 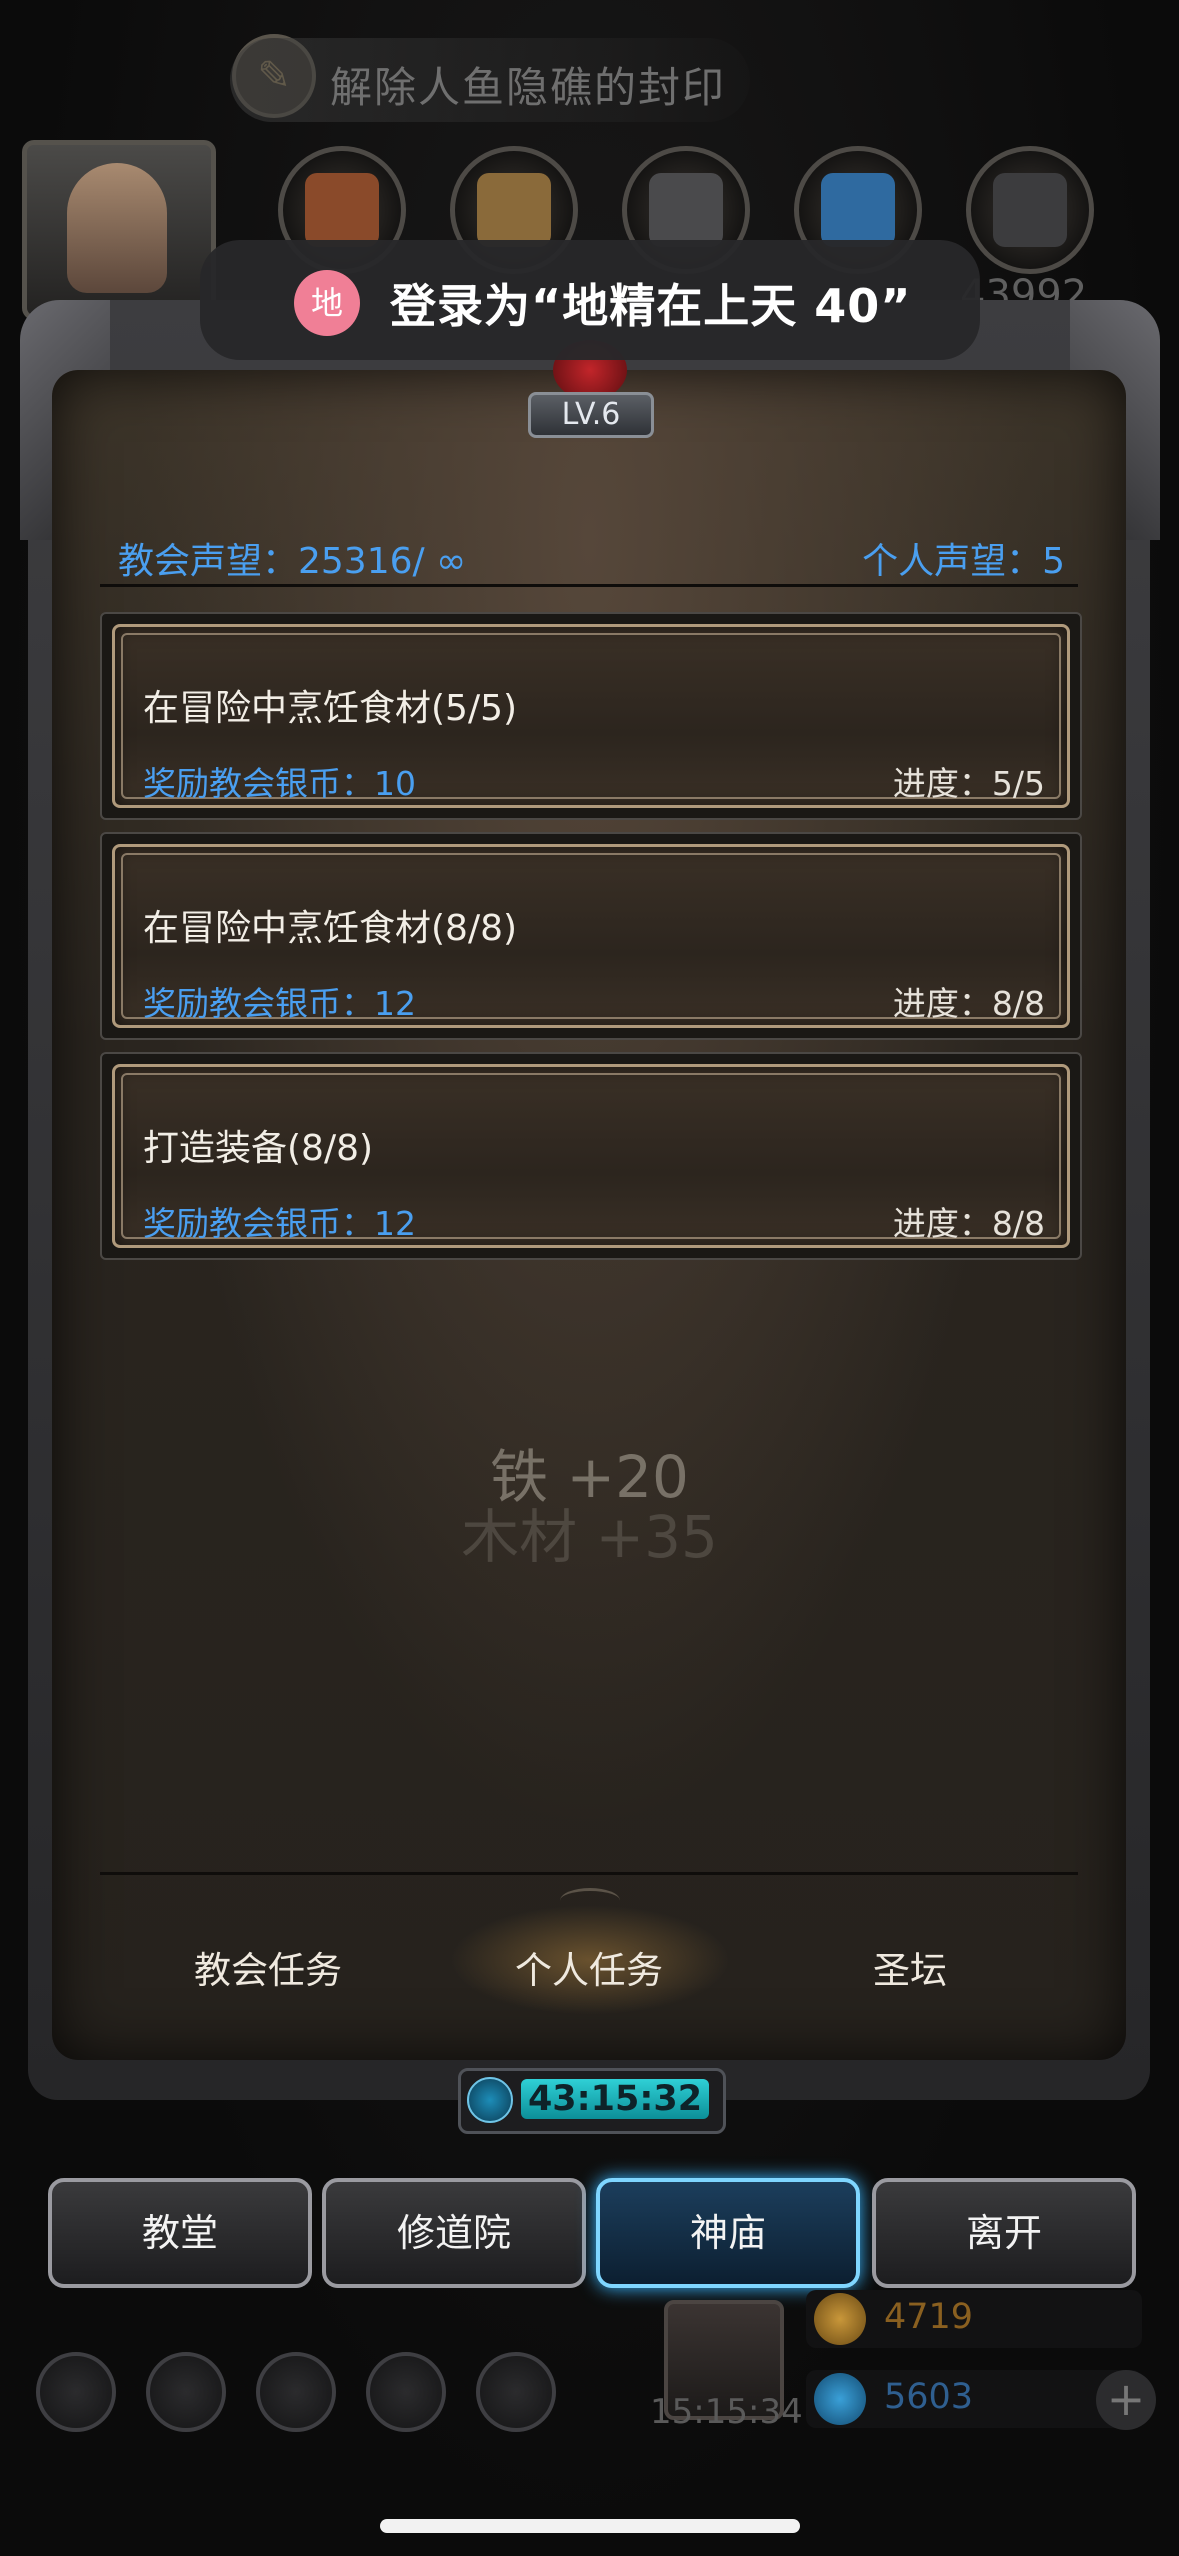 I want to click on task-title: 打造装备(8/8), so click(x=258, y=1148).